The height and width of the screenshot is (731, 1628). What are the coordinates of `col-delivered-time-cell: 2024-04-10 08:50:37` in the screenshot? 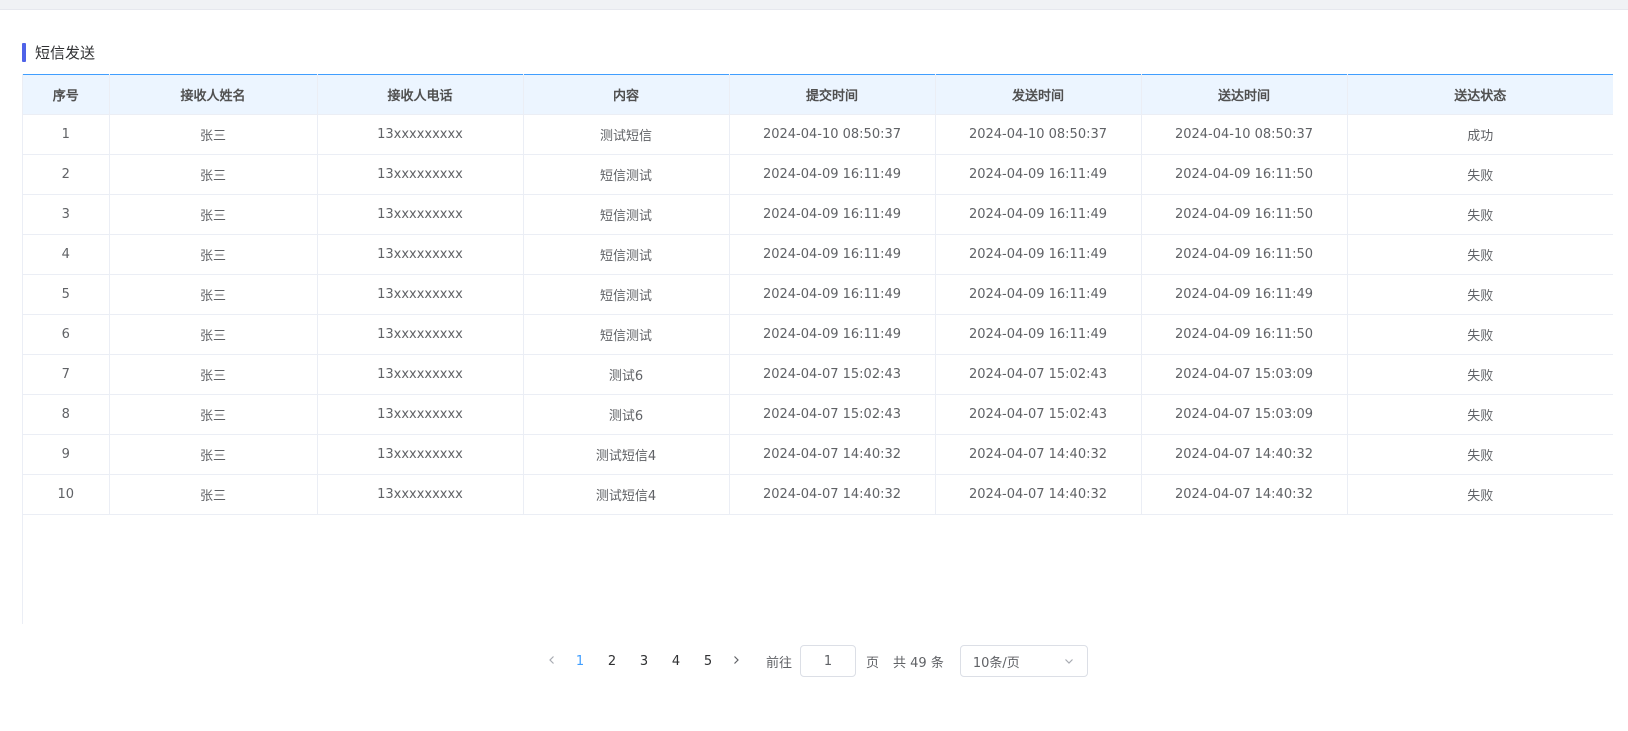 It's located at (1244, 134).